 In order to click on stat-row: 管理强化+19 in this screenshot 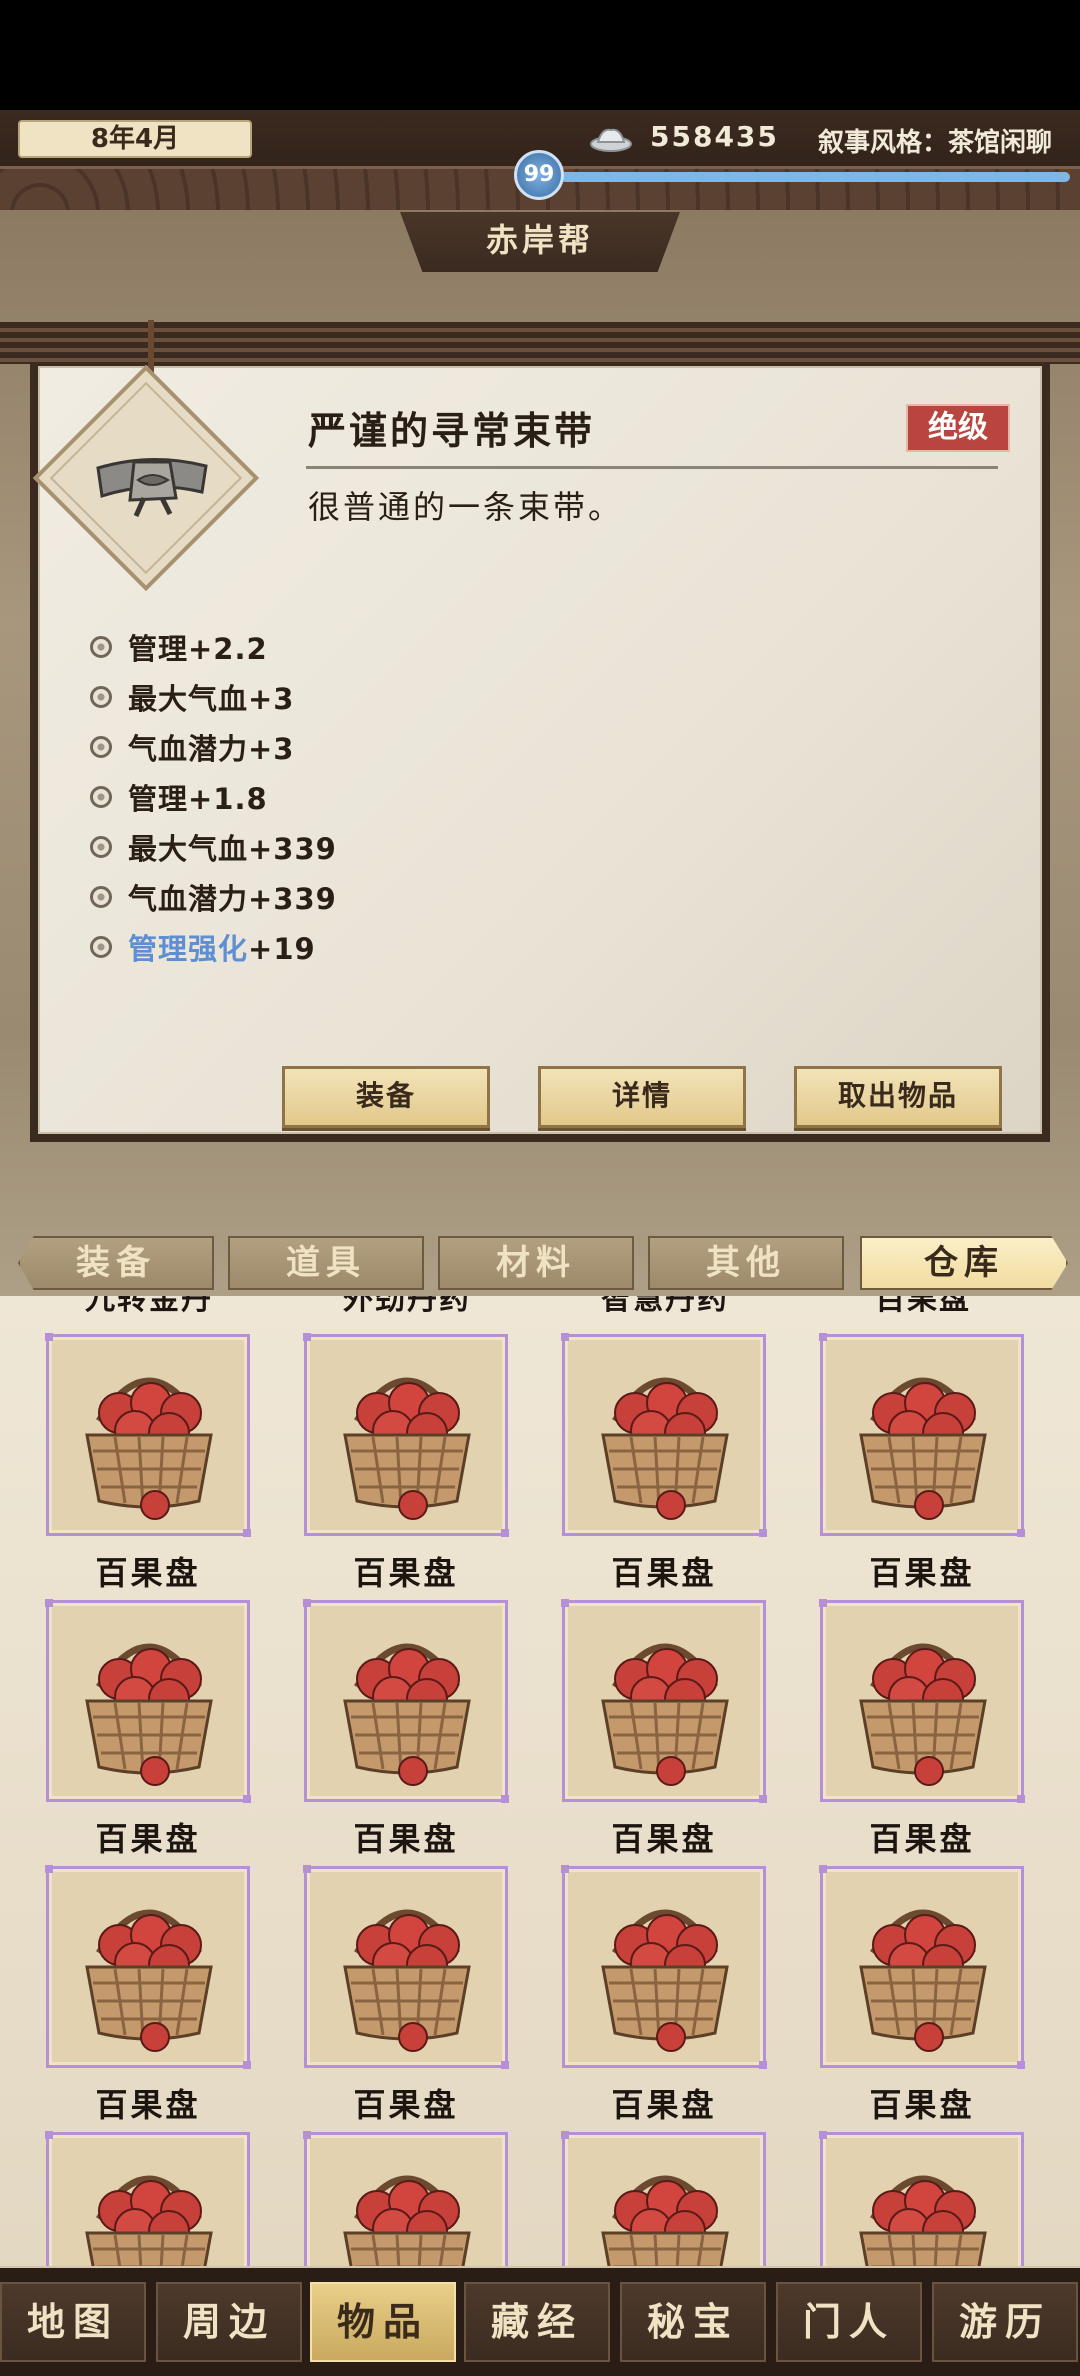, I will do `click(213, 947)`.